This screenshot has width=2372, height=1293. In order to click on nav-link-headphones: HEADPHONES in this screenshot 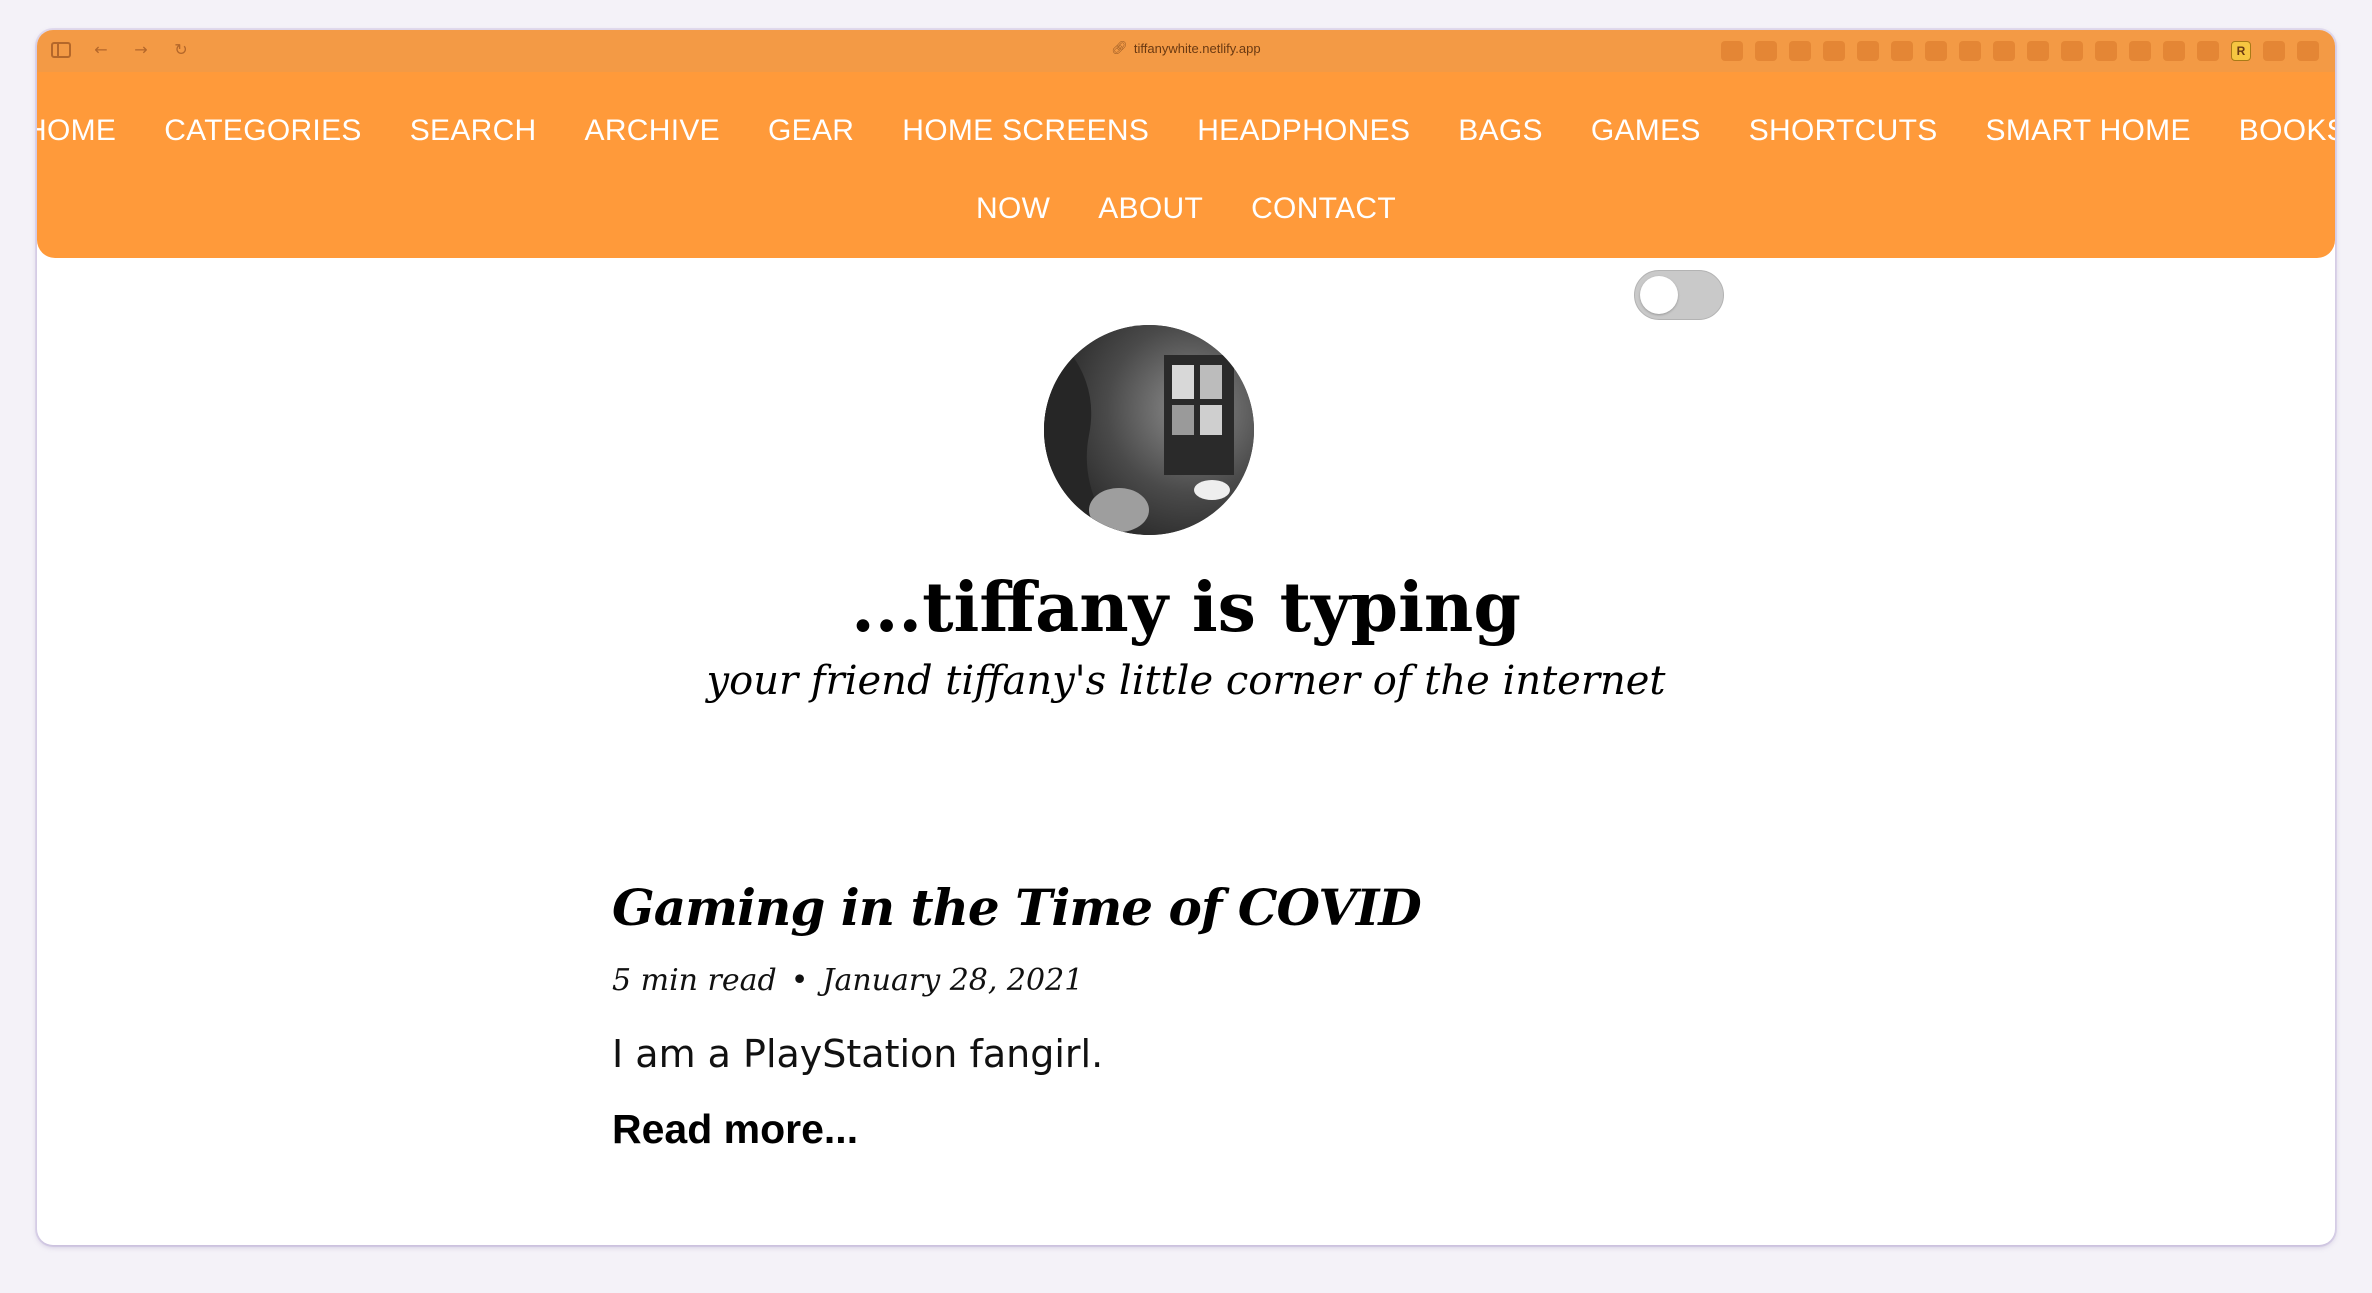, I will do `click(1303, 131)`.